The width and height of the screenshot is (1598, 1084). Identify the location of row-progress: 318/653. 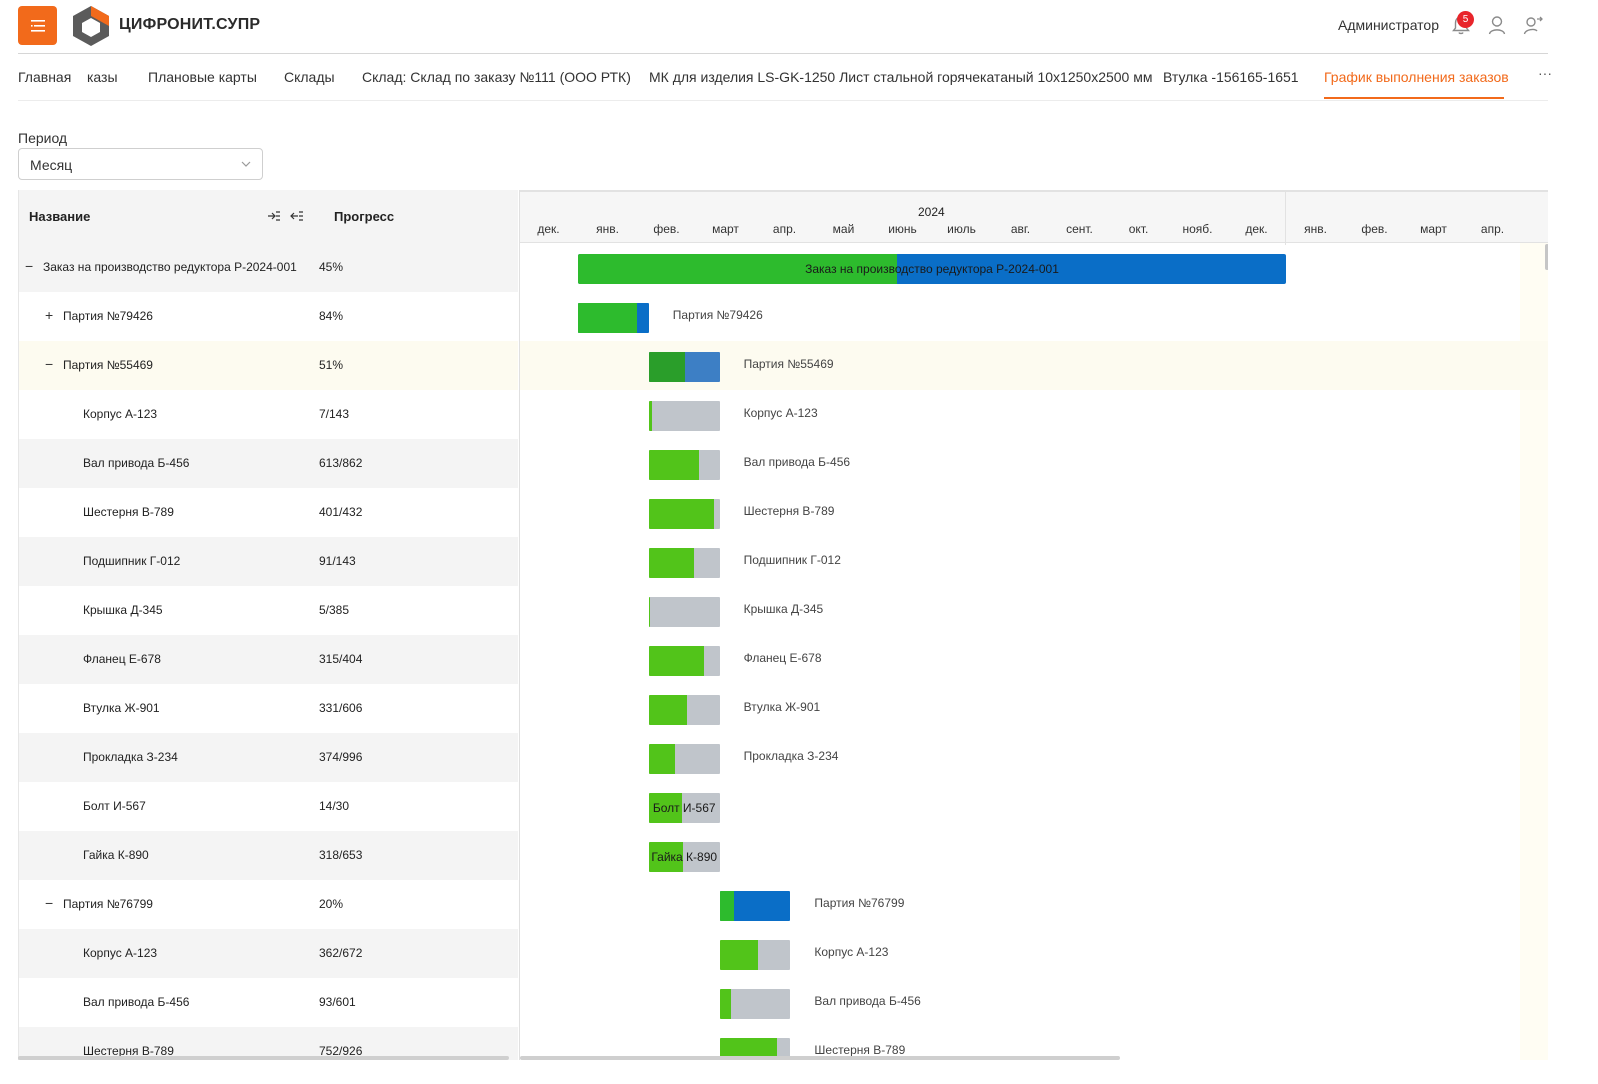
(341, 855).